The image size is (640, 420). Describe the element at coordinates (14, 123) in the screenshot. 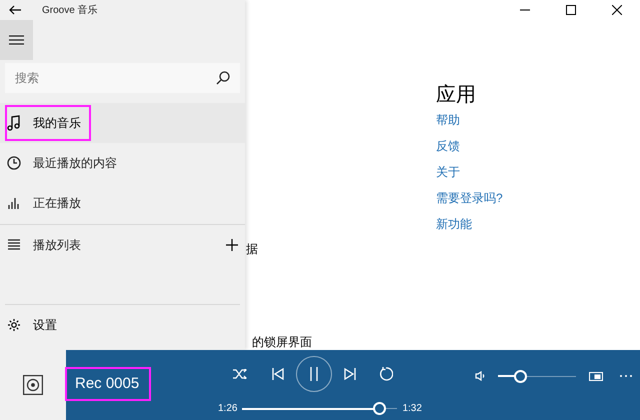

I see `music-note-icon` at that location.